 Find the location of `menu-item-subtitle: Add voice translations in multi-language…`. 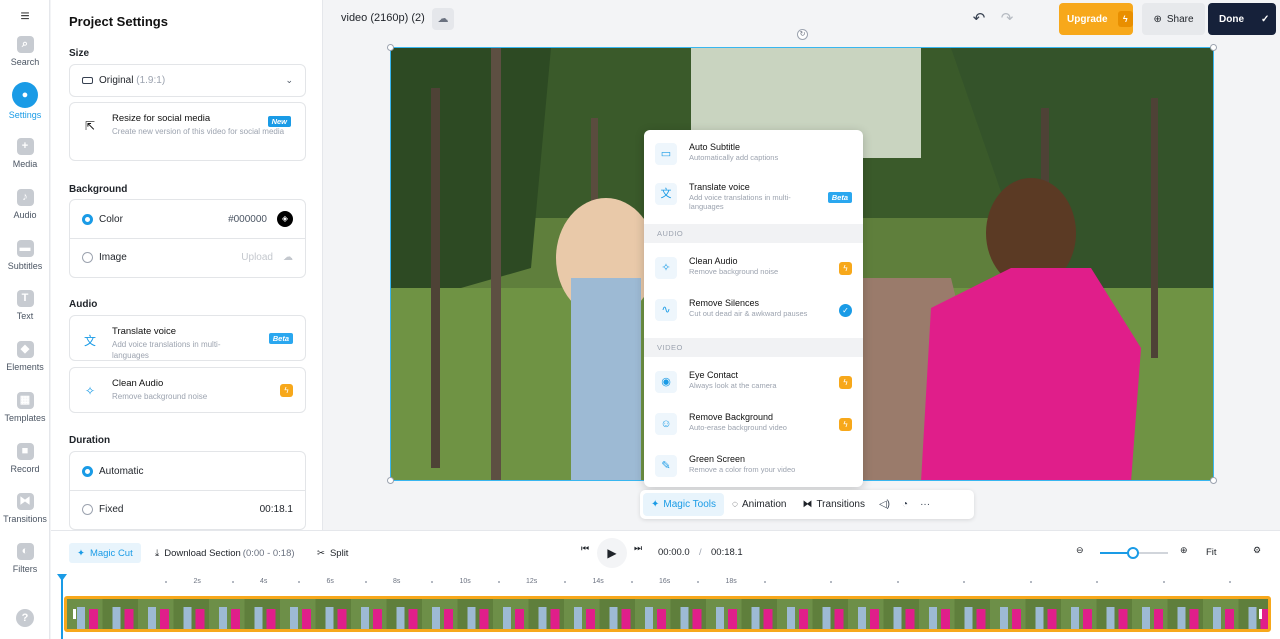

menu-item-subtitle: Add voice translations in multi-language… is located at coordinates (740, 202).